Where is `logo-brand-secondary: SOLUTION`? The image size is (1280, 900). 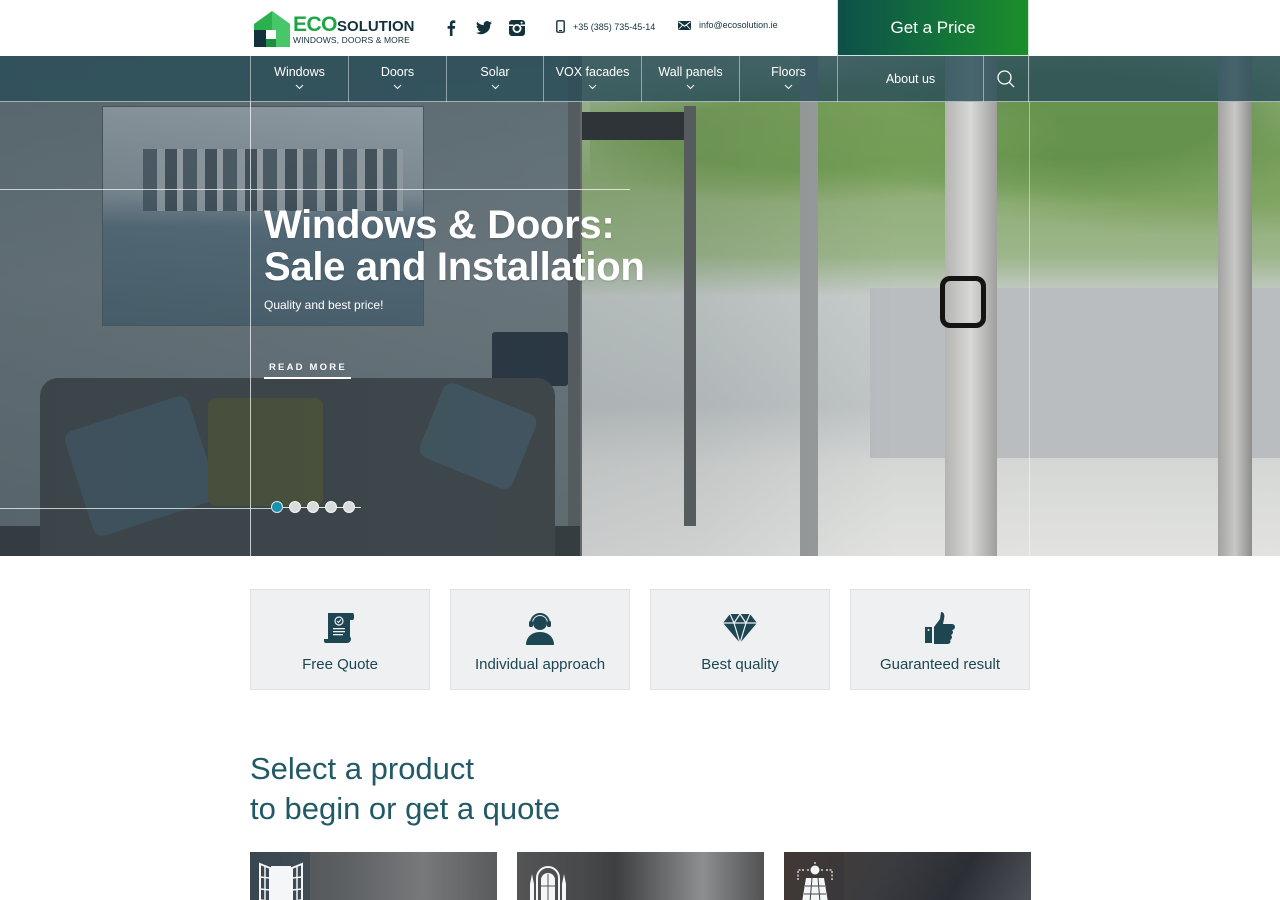
logo-brand-secondary: SOLUTION is located at coordinates (376, 26).